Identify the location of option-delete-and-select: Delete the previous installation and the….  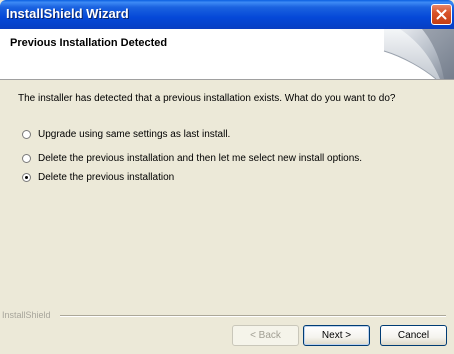
(192, 158).